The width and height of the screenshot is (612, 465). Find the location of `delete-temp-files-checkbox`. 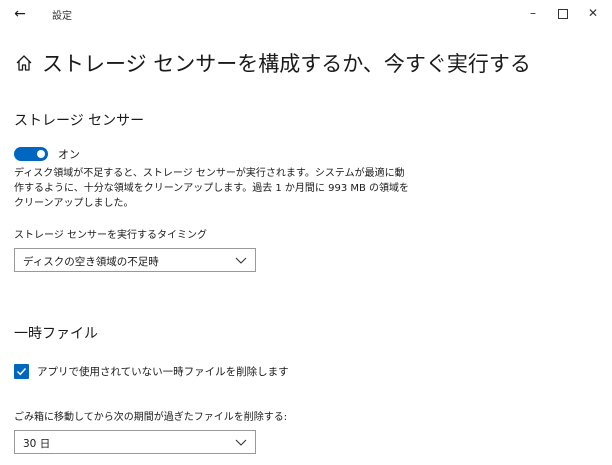

delete-temp-files-checkbox is located at coordinates (21, 371).